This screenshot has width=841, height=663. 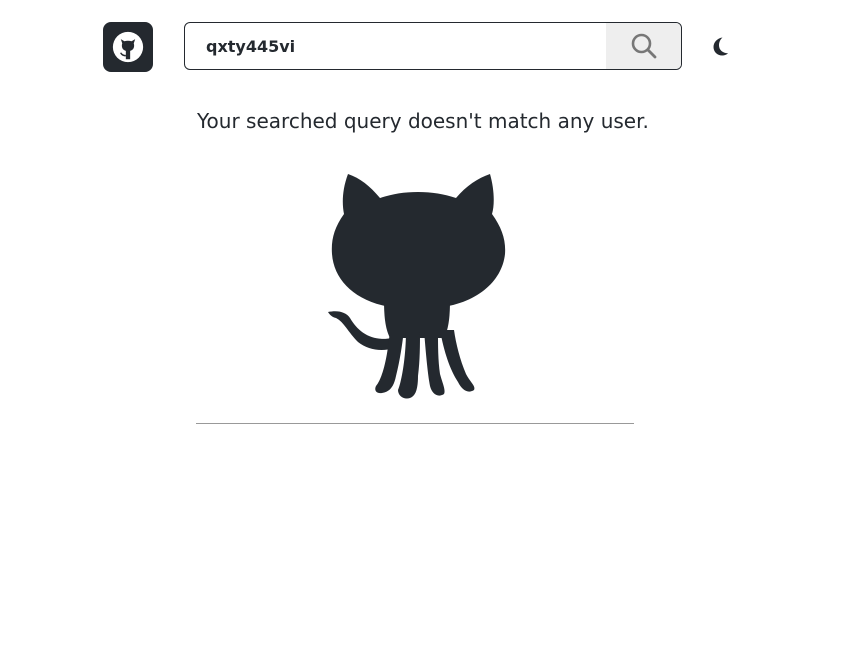 I want to click on divider, so click(x=415, y=423).